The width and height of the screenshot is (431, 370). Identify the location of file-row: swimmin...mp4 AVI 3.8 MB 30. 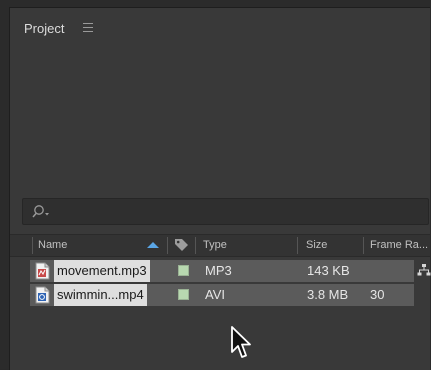
(222, 295).